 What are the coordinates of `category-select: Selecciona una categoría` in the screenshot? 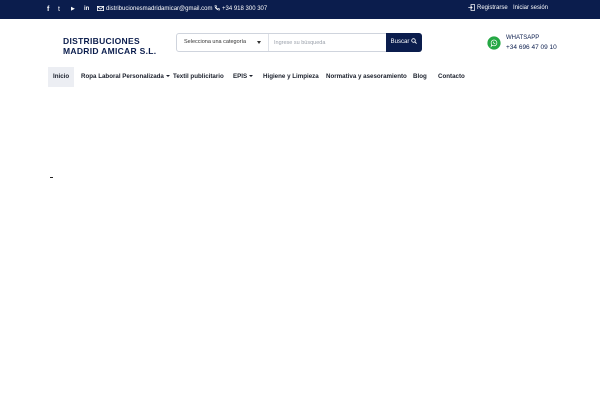 It's located at (223, 42).